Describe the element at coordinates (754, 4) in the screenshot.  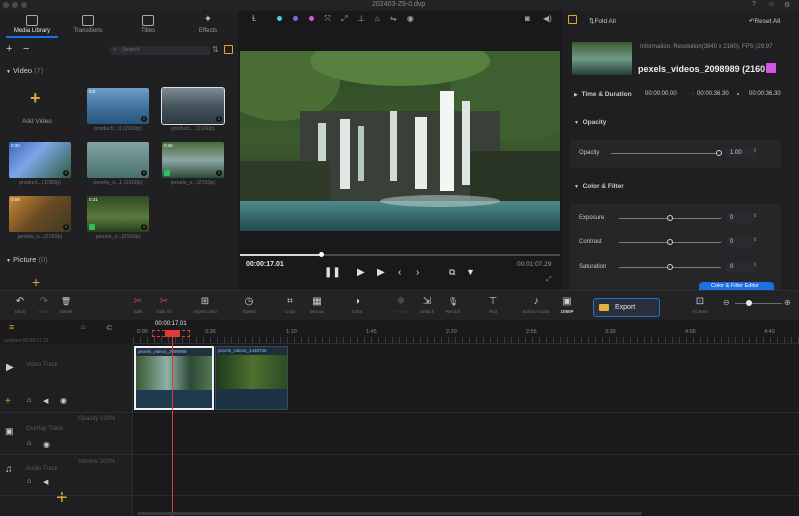
I see `help-icon: ?` at that location.